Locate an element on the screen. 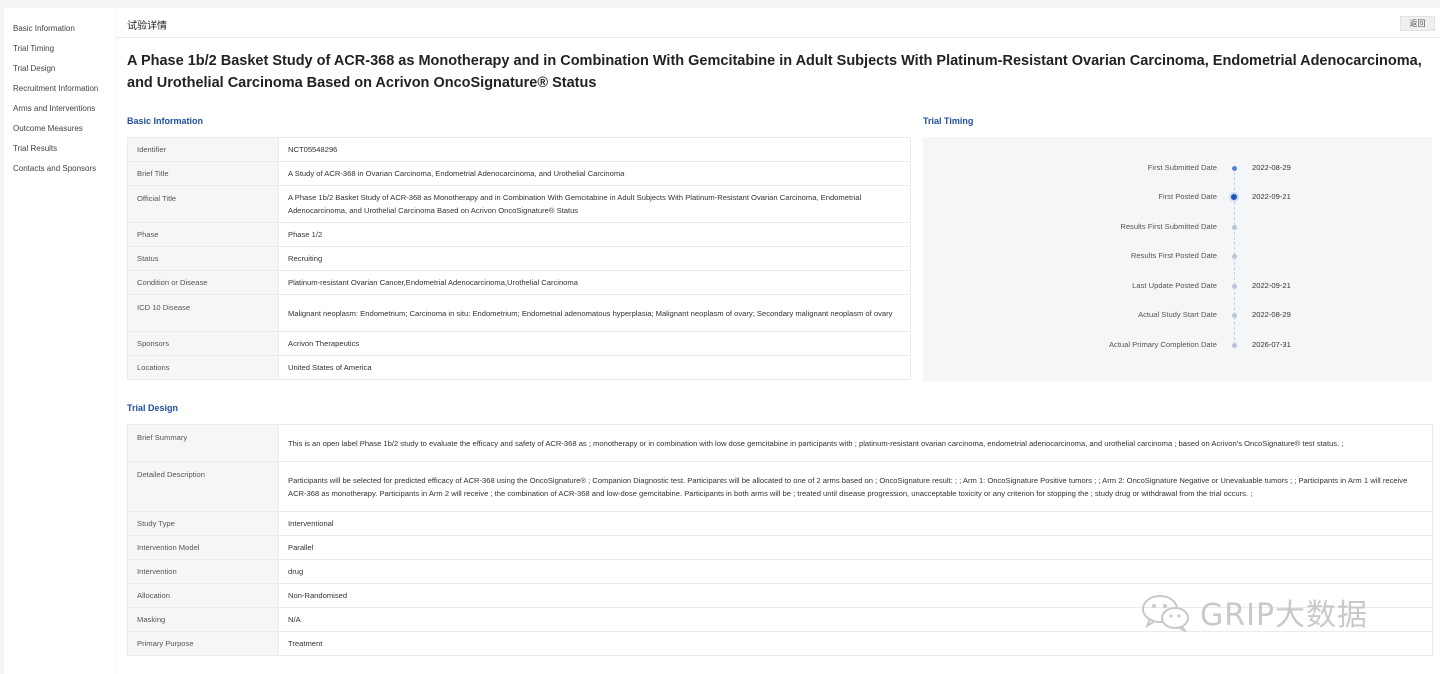  sidebar-item-trial-timing: Trial Timing is located at coordinates (59, 49).